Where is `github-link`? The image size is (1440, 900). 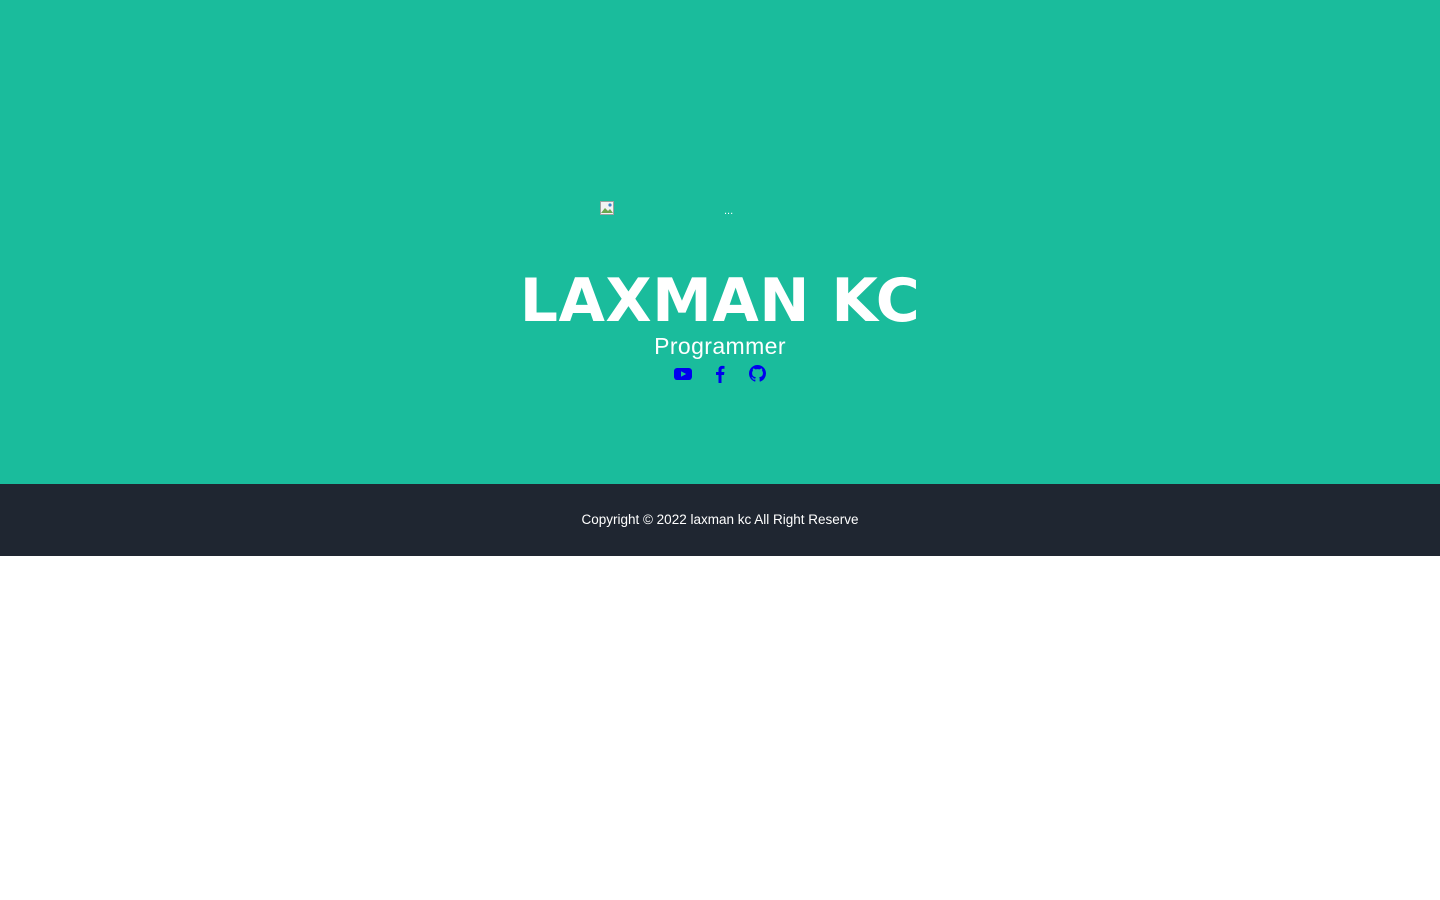
github-link is located at coordinates (757, 376).